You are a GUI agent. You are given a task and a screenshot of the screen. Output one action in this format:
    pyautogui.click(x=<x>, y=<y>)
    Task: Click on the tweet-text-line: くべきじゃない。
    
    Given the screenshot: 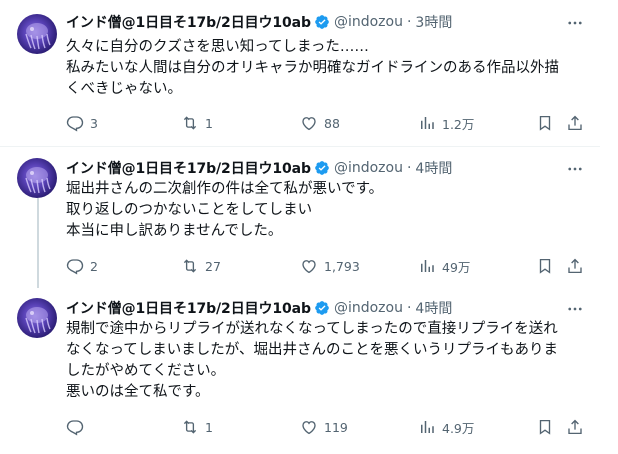 What is the action you would take?
    pyautogui.click(x=124, y=89)
    